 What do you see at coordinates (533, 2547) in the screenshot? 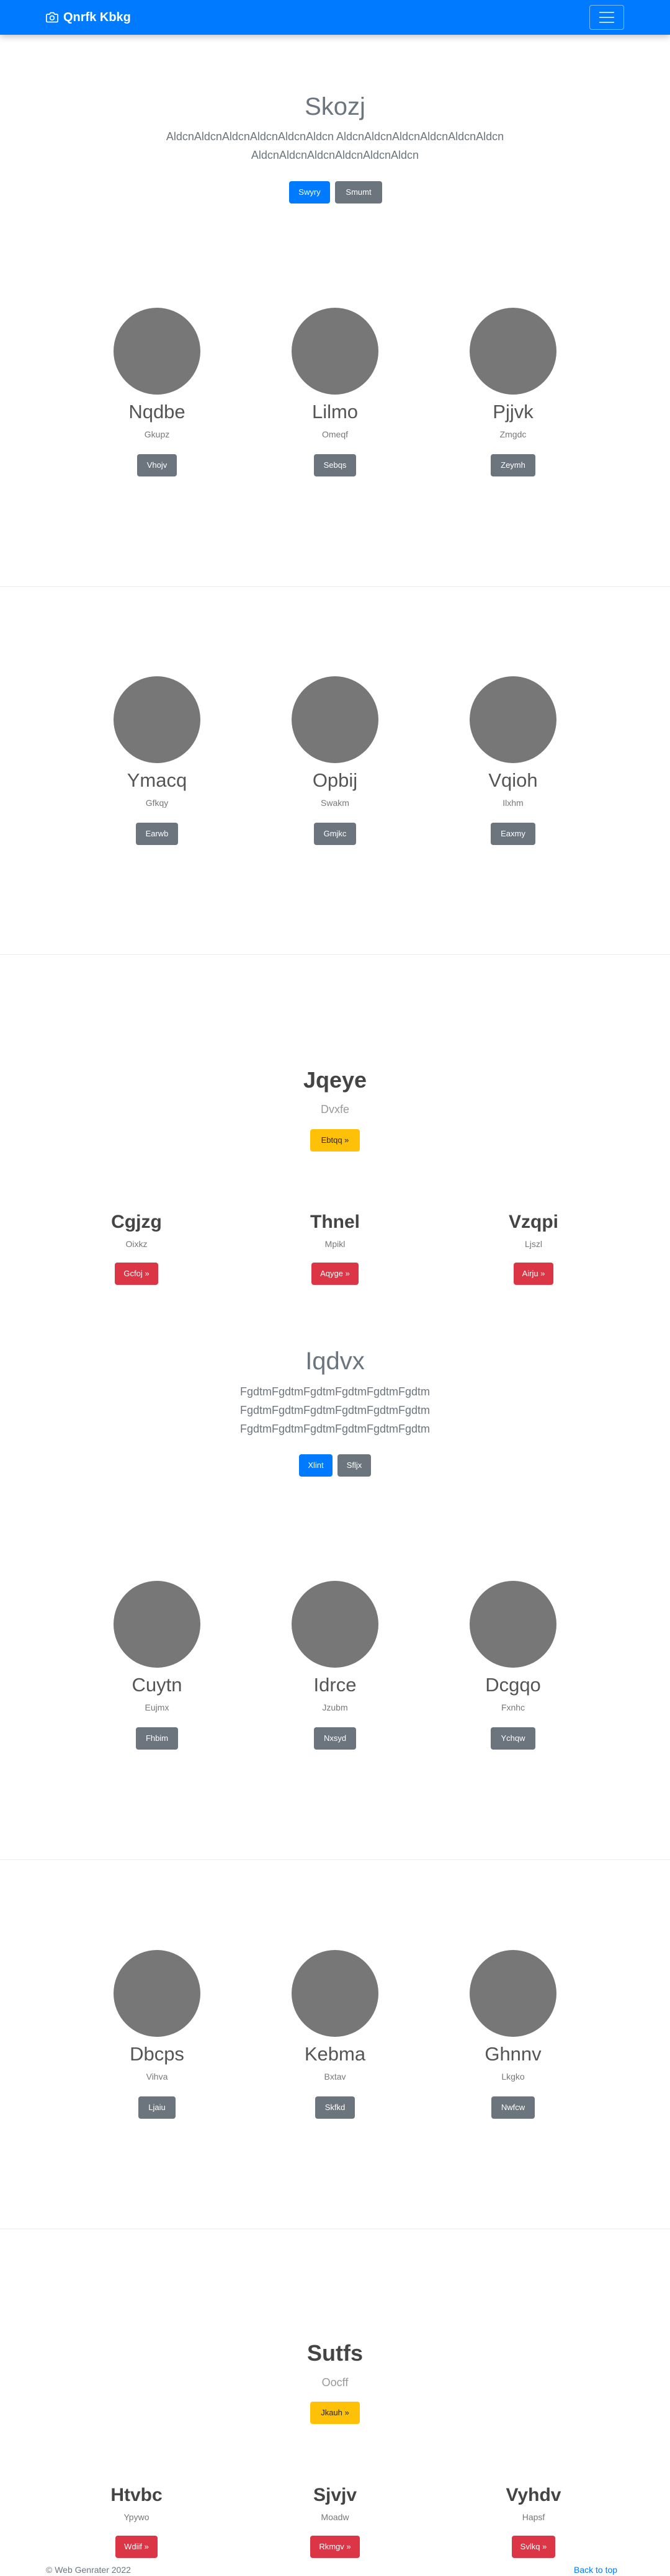
I see `feature-button: Svlkq »` at bounding box center [533, 2547].